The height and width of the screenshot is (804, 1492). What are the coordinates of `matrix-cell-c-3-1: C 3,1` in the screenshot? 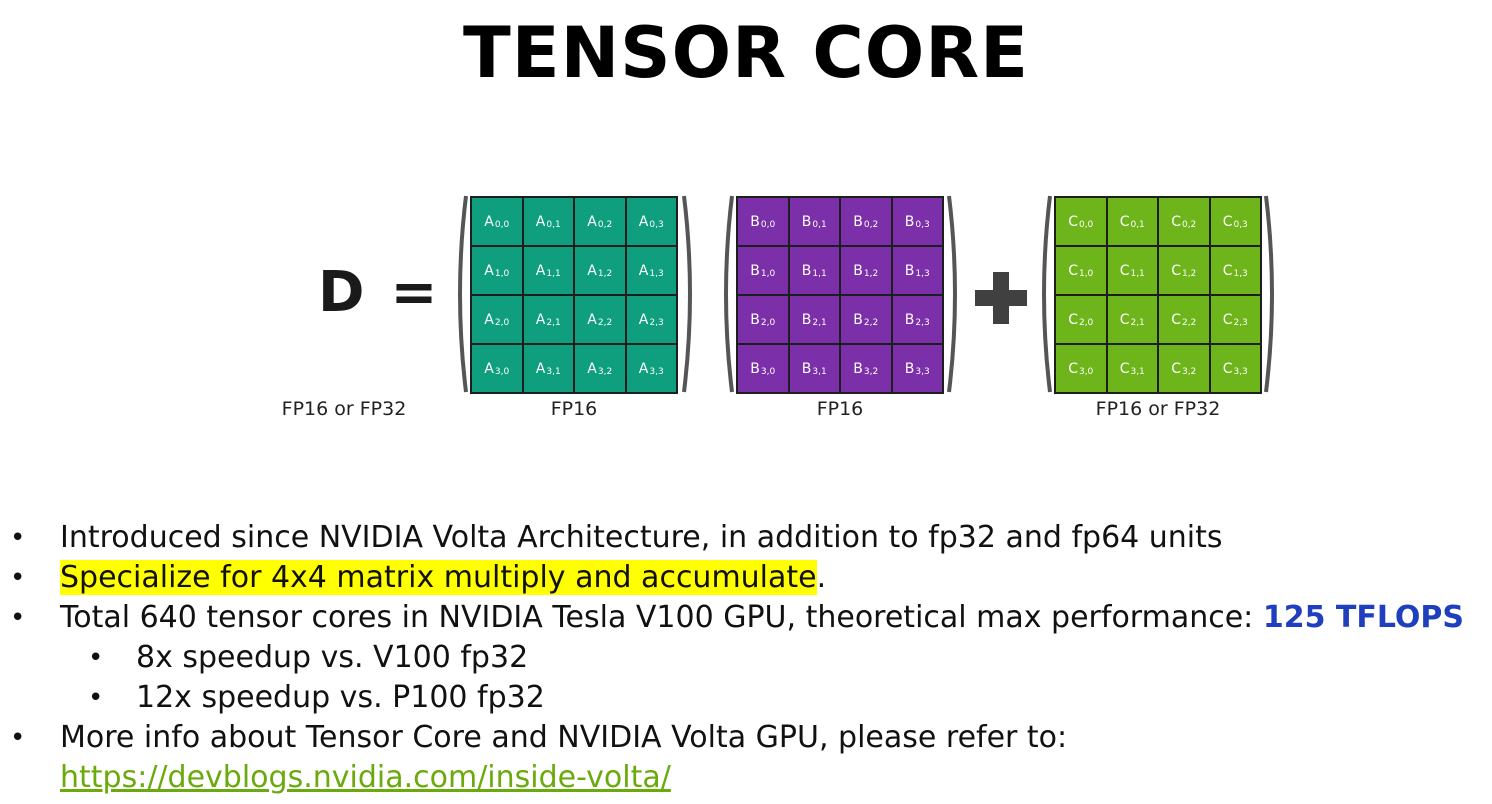 It's located at (1132, 368).